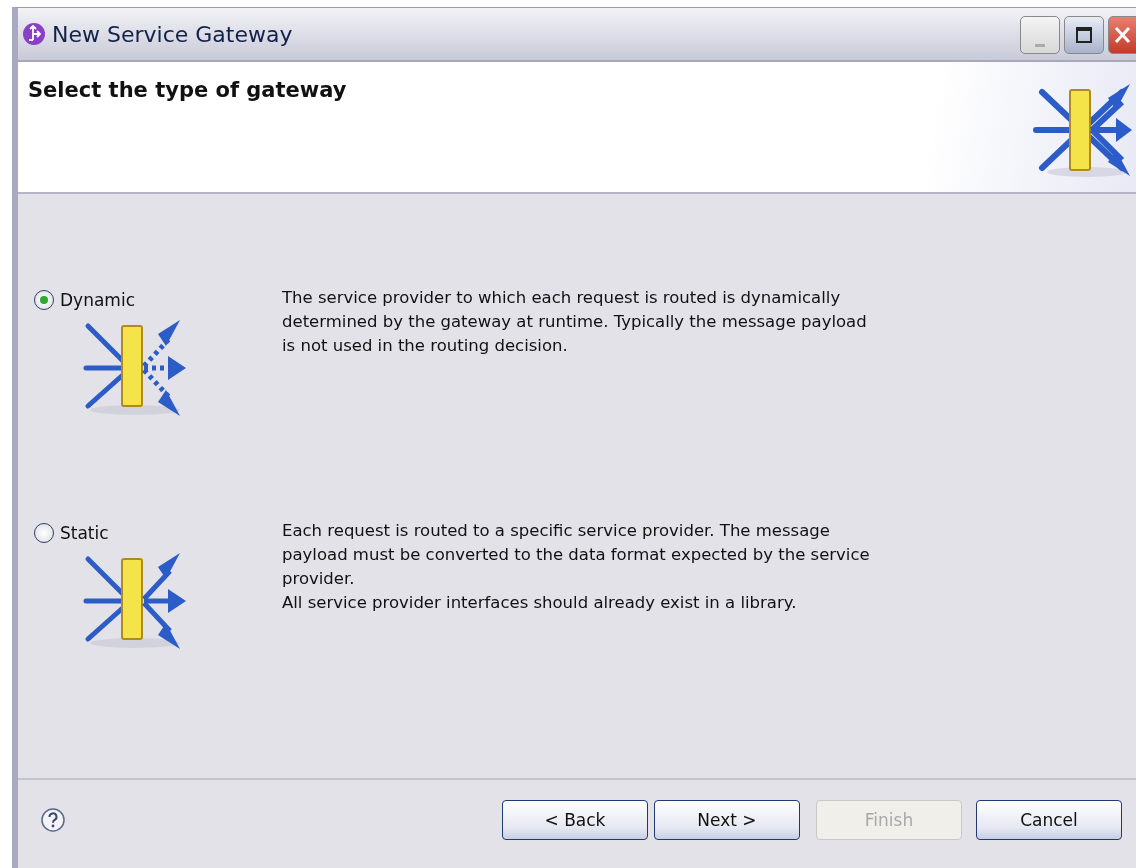  Describe the element at coordinates (173, 34) in the screenshot. I see `window-title: New Service Gateway` at that location.